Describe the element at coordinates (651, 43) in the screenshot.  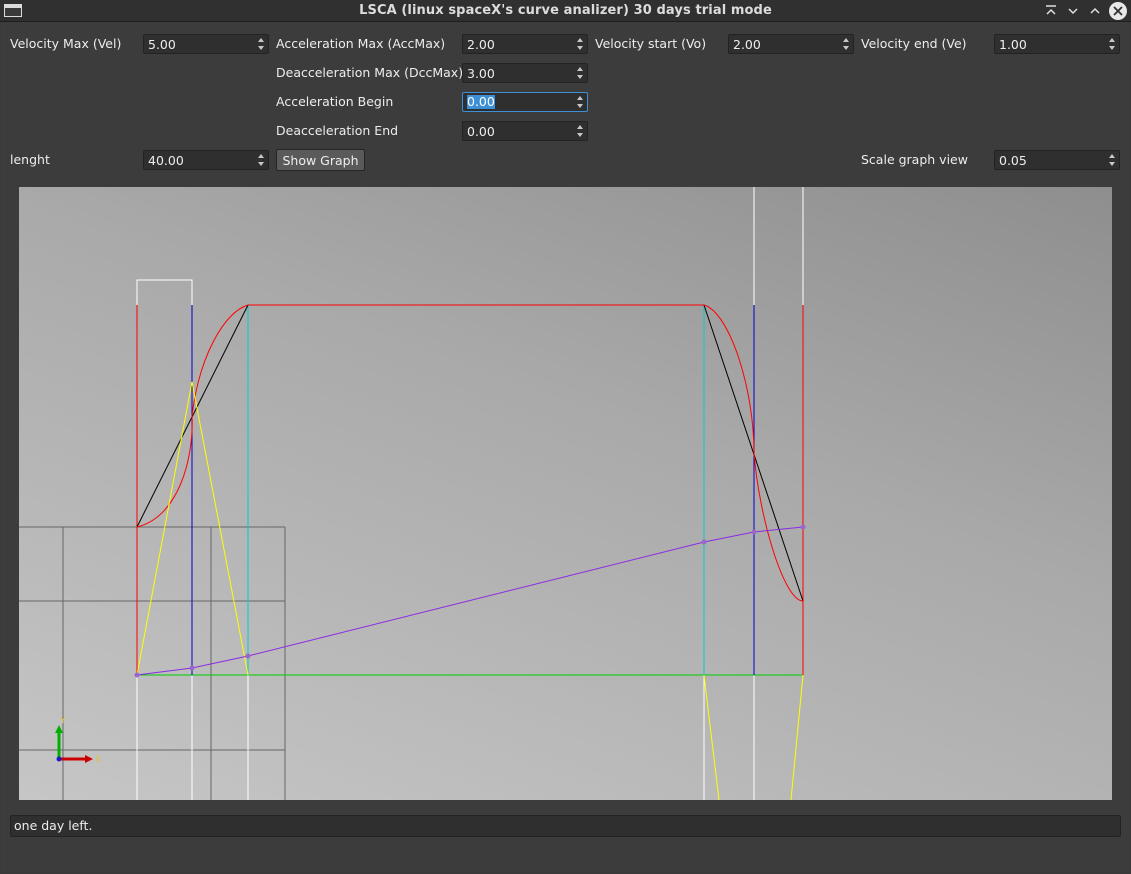
I see `velocity-start-label: Velocity start (Vo)` at that location.